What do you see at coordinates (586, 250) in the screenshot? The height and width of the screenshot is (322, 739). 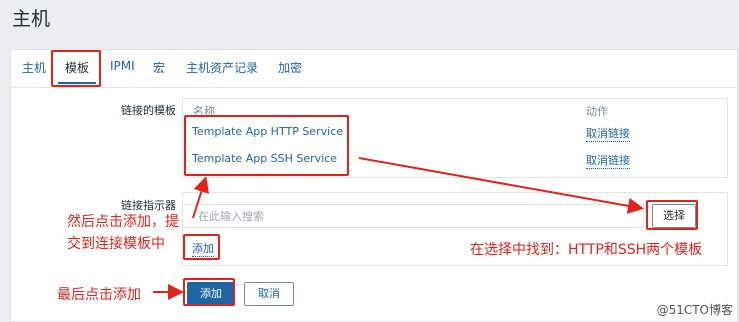 I see `annotation-select-hint: 在选择中找到：HTTP和SSH两个模板` at bounding box center [586, 250].